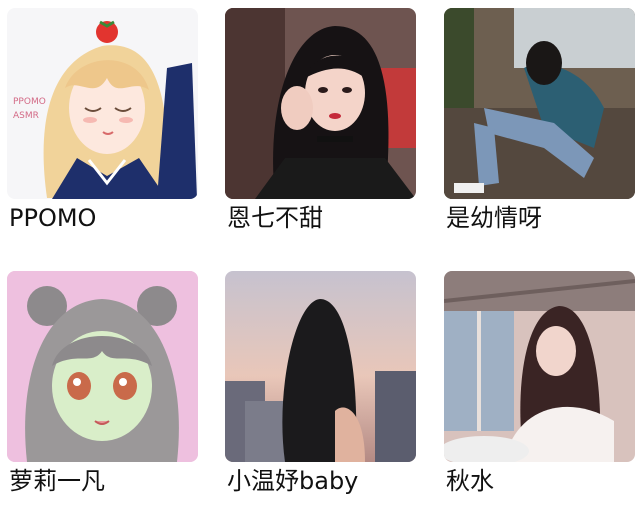 The image size is (643, 507). Describe the element at coordinates (275, 218) in the screenshot. I see `user-name: 恩七不甜` at that location.